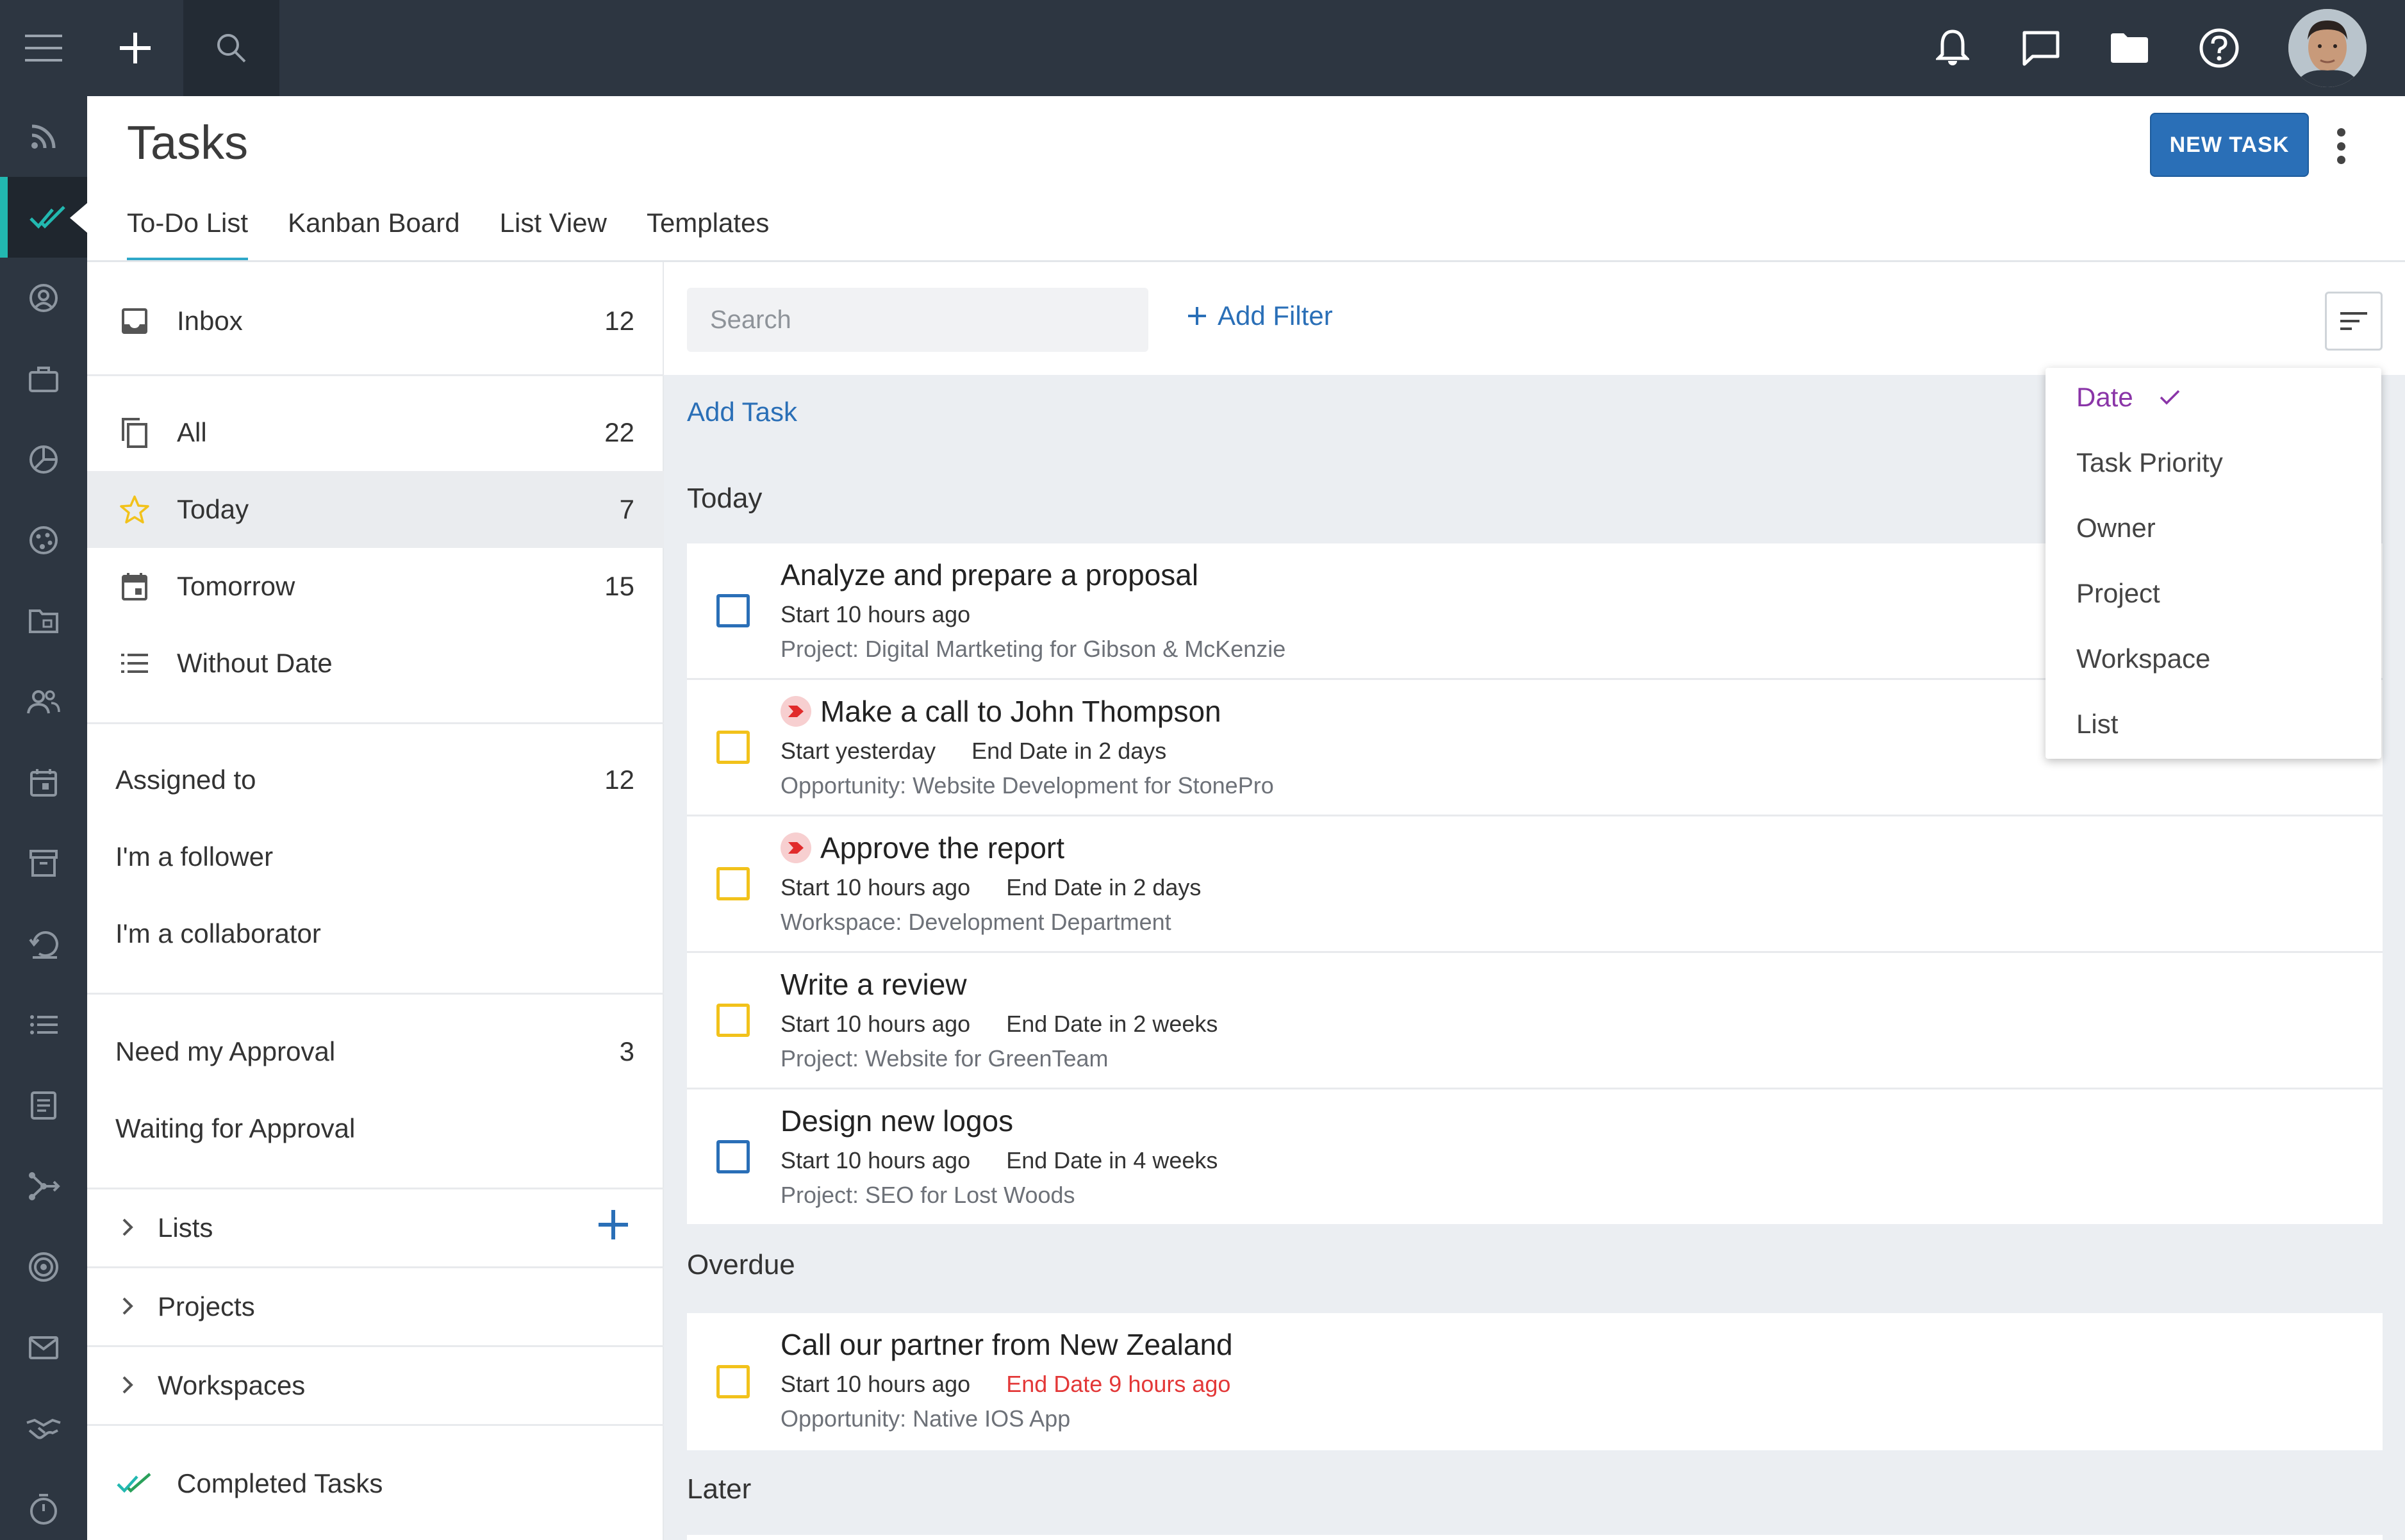 Image resolution: width=2405 pixels, height=1540 pixels. What do you see at coordinates (613, 1228) in the screenshot?
I see `add-list-icon` at bounding box center [613, 1228].